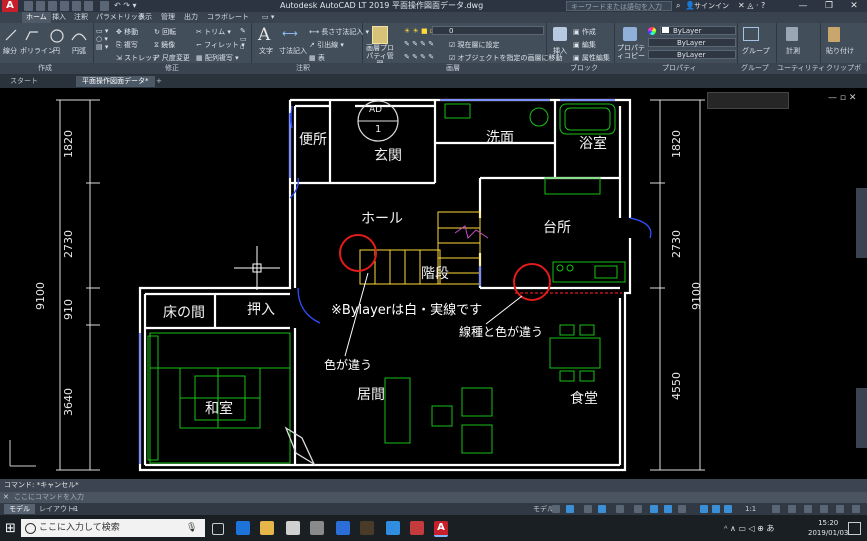  I want to click on color-dropdown: ByLayer, so click(698, 30).